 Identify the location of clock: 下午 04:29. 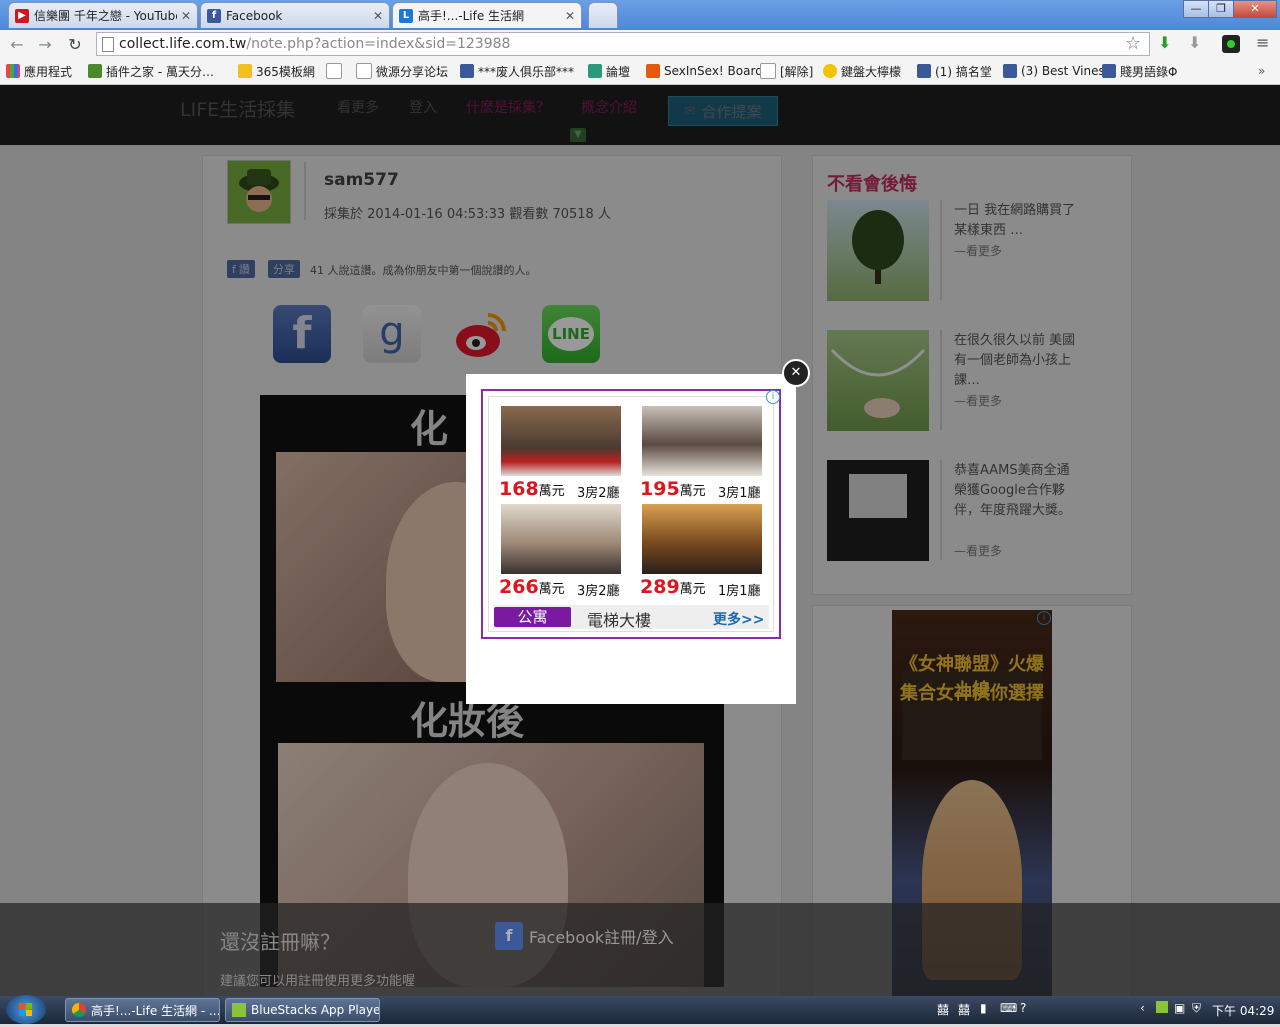
(1243, 1010).